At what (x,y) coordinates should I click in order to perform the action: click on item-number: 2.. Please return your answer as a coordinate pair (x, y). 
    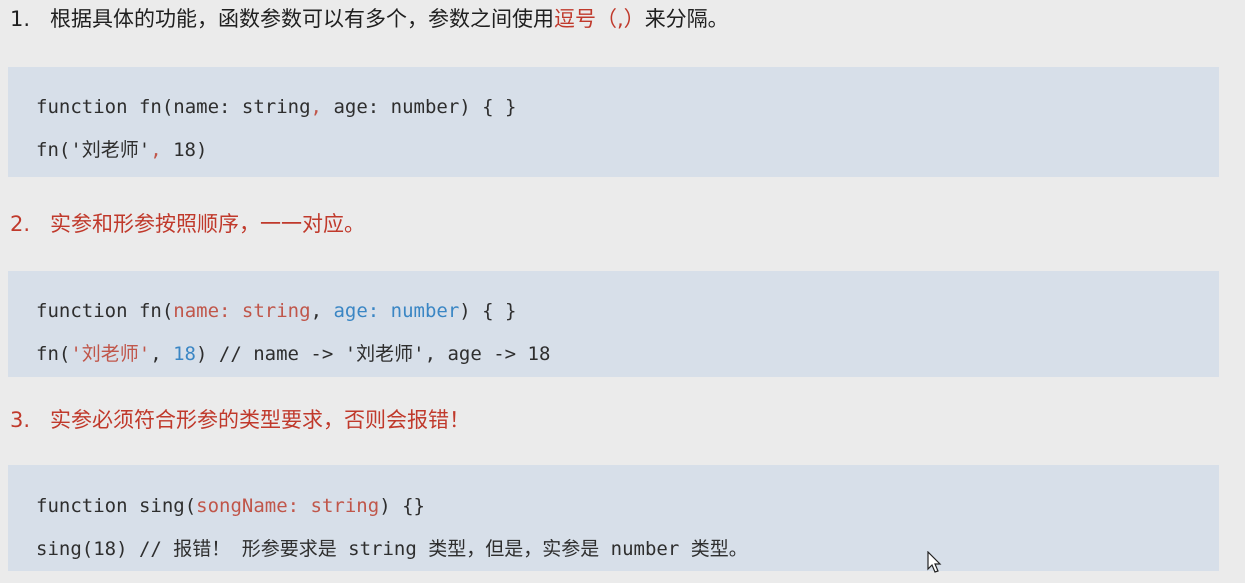
    Looking at the image, I should click on (20, 224).